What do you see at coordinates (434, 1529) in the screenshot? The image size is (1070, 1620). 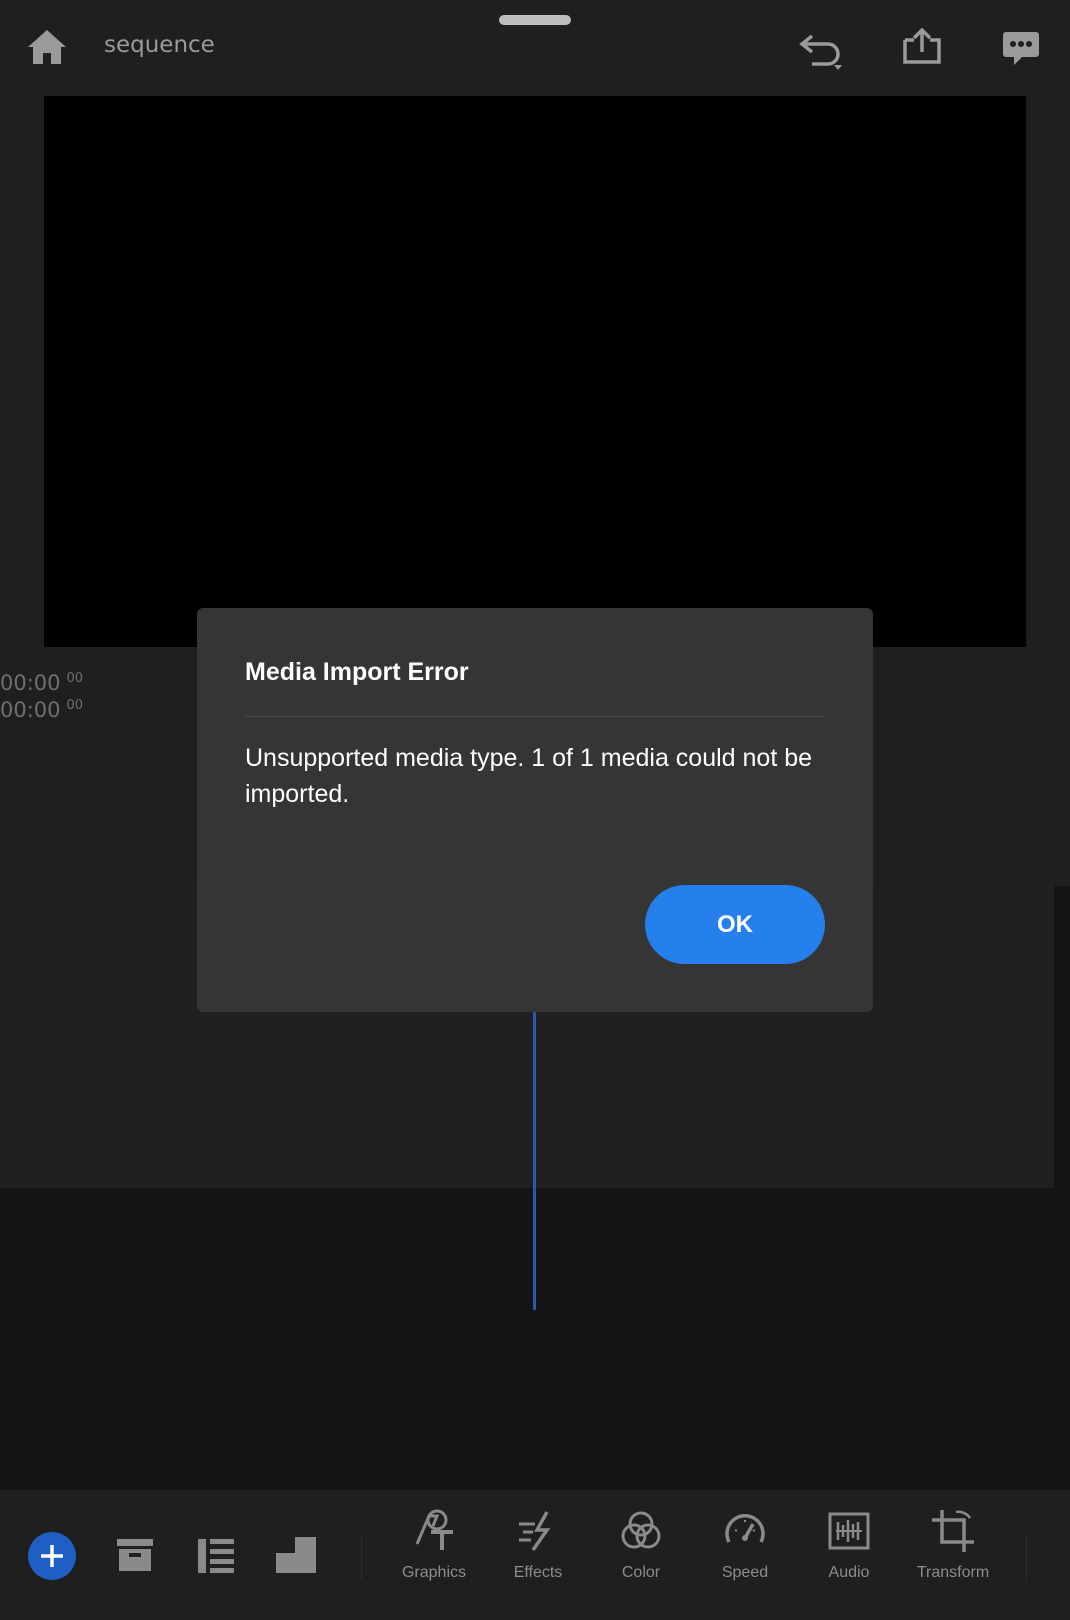 I see `graphics-icon` at bounding box center [434, 1529].